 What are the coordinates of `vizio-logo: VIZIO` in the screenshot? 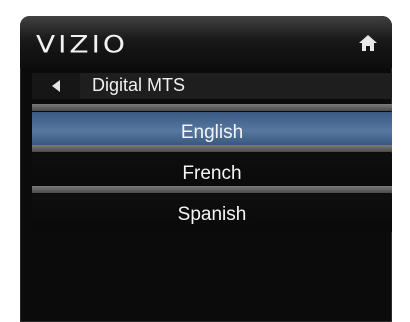 It's located at (82, 44).